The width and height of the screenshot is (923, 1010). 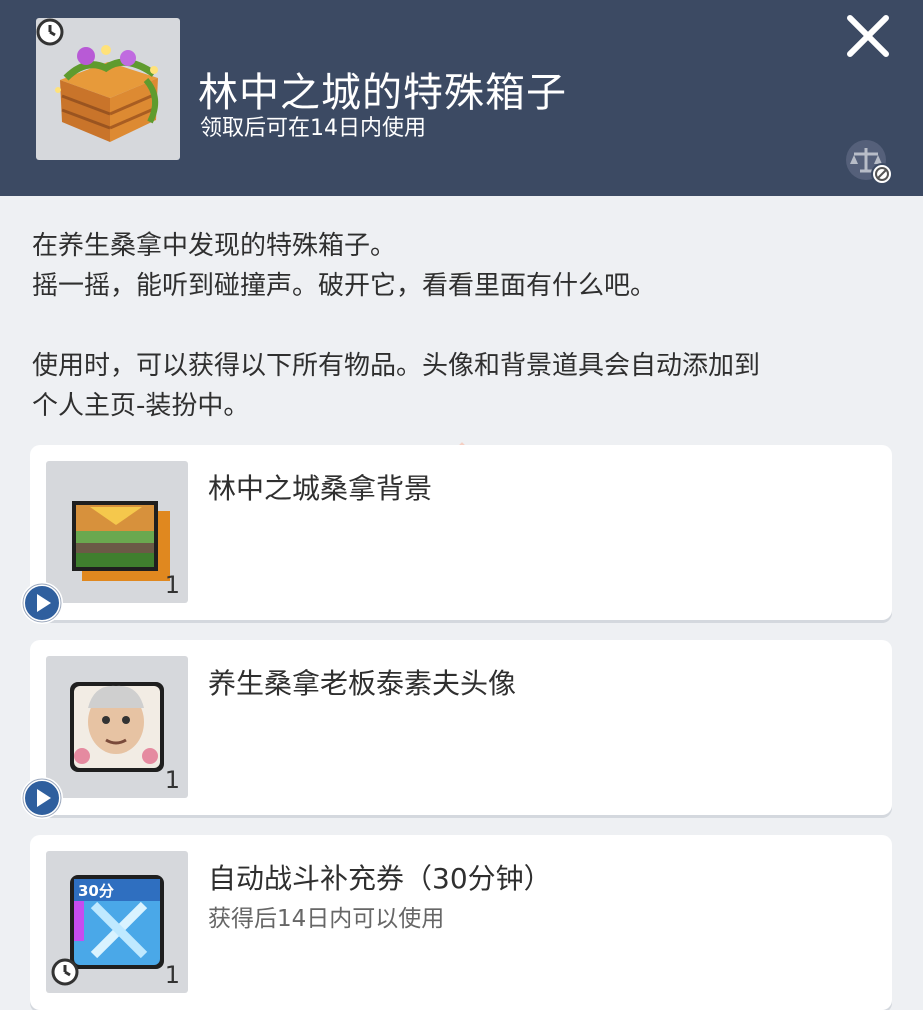 I want to click on reward-usage-note: 获得后14日内可以使用, so click(x=326, y=919).